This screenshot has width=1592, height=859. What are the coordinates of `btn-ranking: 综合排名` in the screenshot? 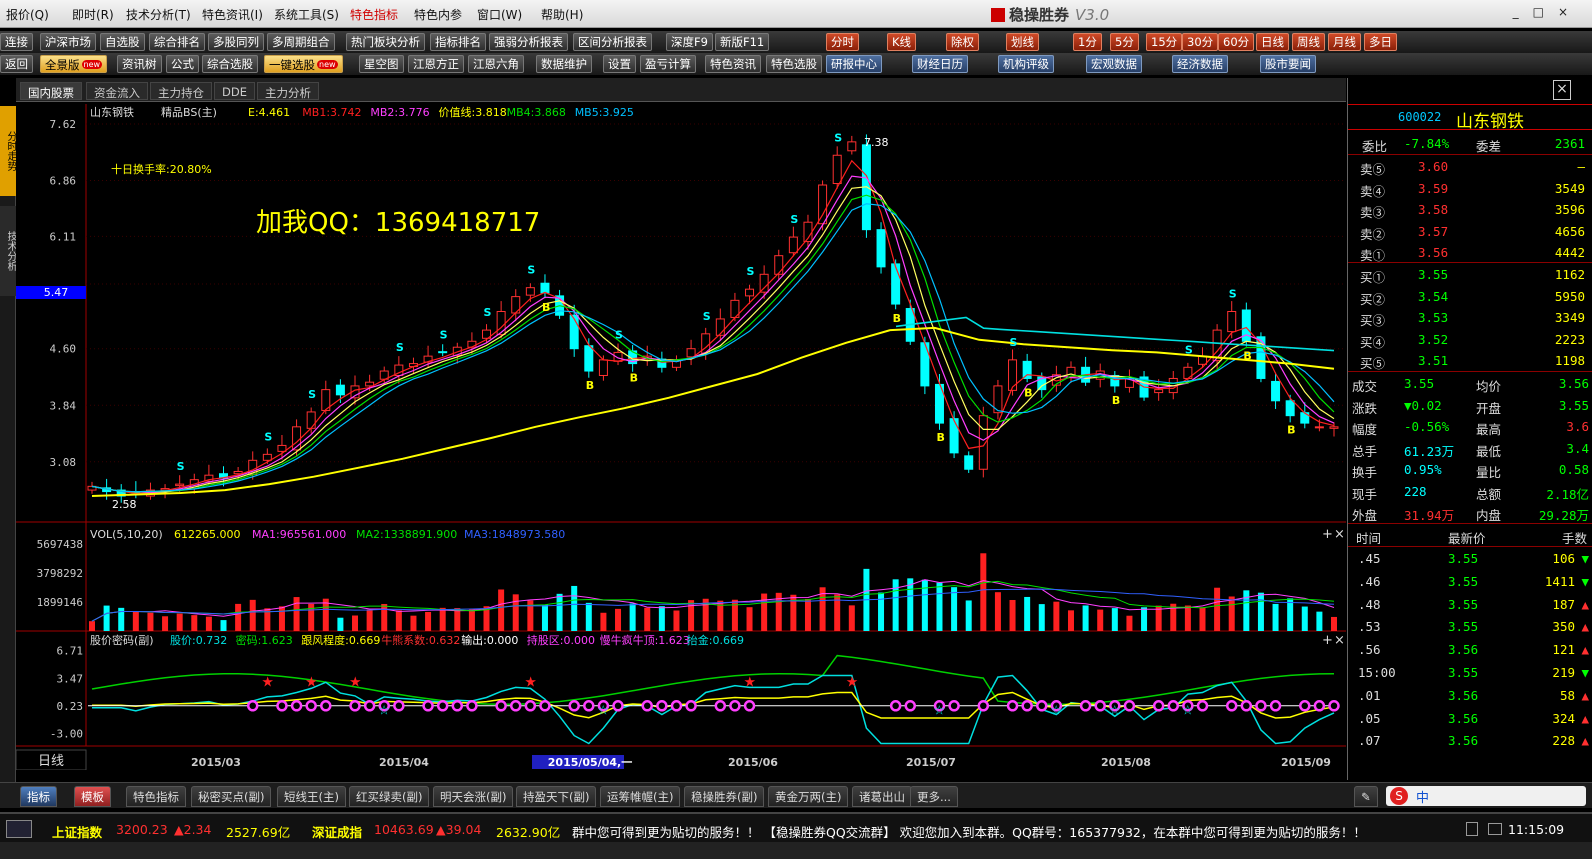 It's located at (177, 42).